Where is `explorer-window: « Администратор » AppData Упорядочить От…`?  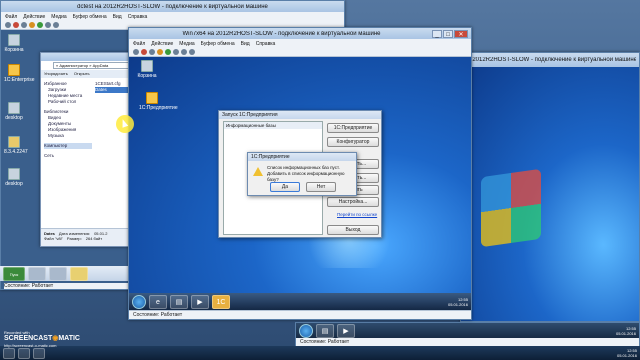 explorer-window: « Администратор » AppData Упорядочить От… is located at coordinates (90, 149).